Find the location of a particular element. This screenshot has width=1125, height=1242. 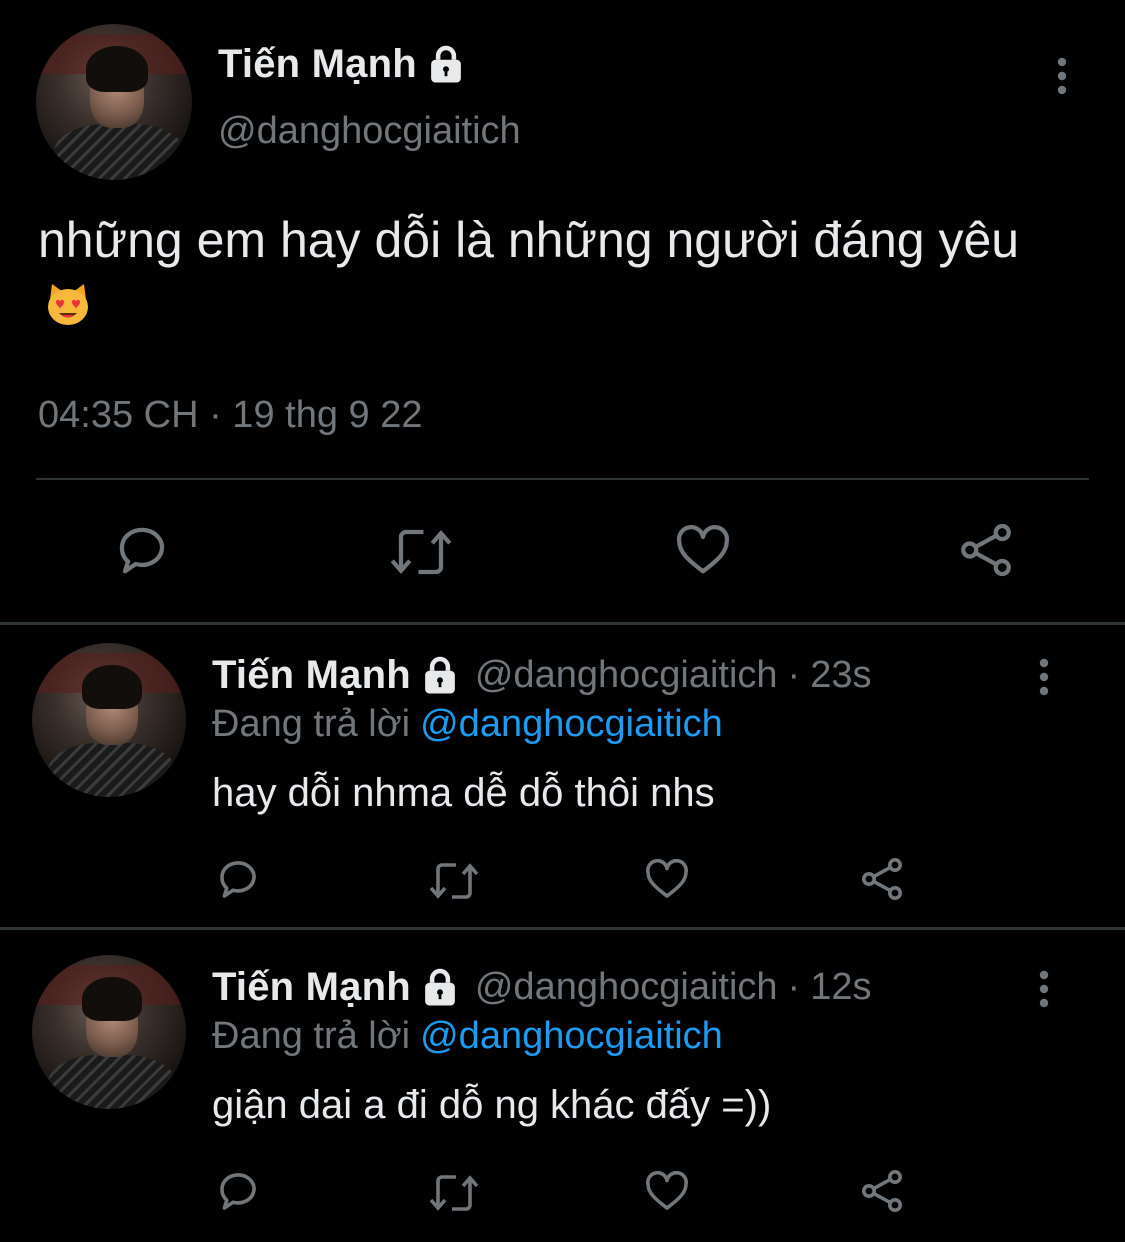

reply-header: Tiến Mạnh @danghocgiaitich · 23s is located at coordinates (541, 675).